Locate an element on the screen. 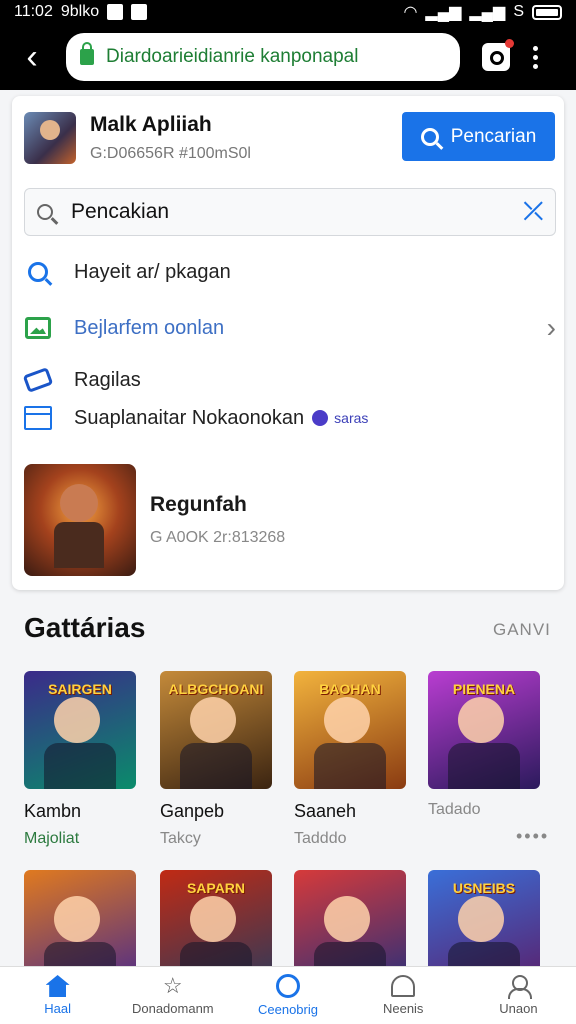 The width and height of the screenshot is (576, 1024). nav-favorites: ☆ Donadomanm is located at coordinates (172, 995).